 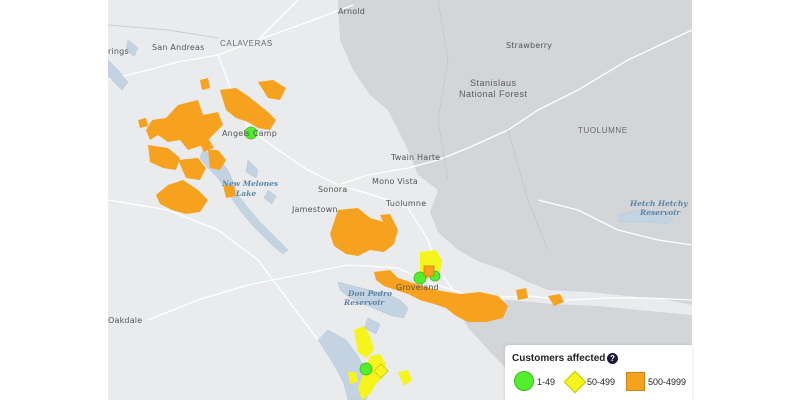 What do you see at coordinates (493, 83) in the screenshot?
I see `label-stanislaus-1: Stanislaus` at bounding box center [493, 83].